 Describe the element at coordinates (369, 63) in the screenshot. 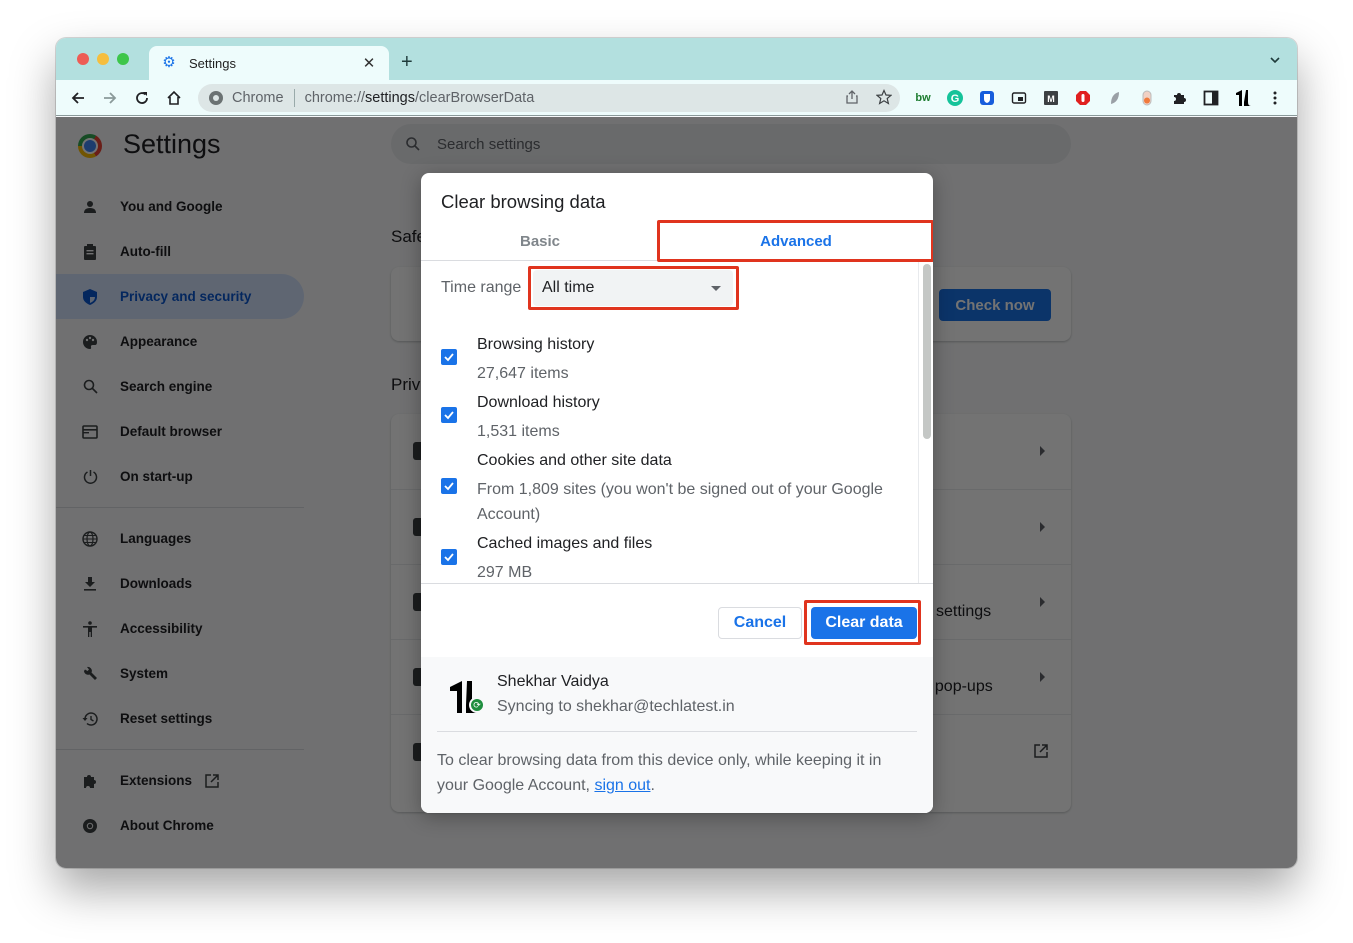

I see `close-tab-icon: ✕` at that location.